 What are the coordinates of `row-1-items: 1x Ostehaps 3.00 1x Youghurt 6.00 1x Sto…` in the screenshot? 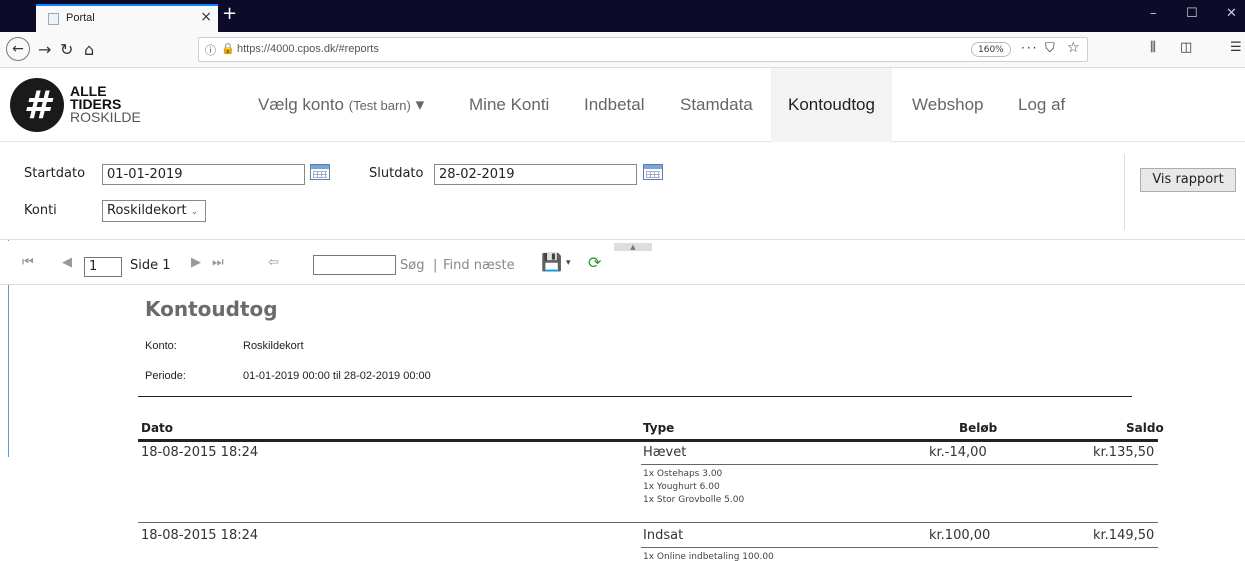 It's located at (693, 487).